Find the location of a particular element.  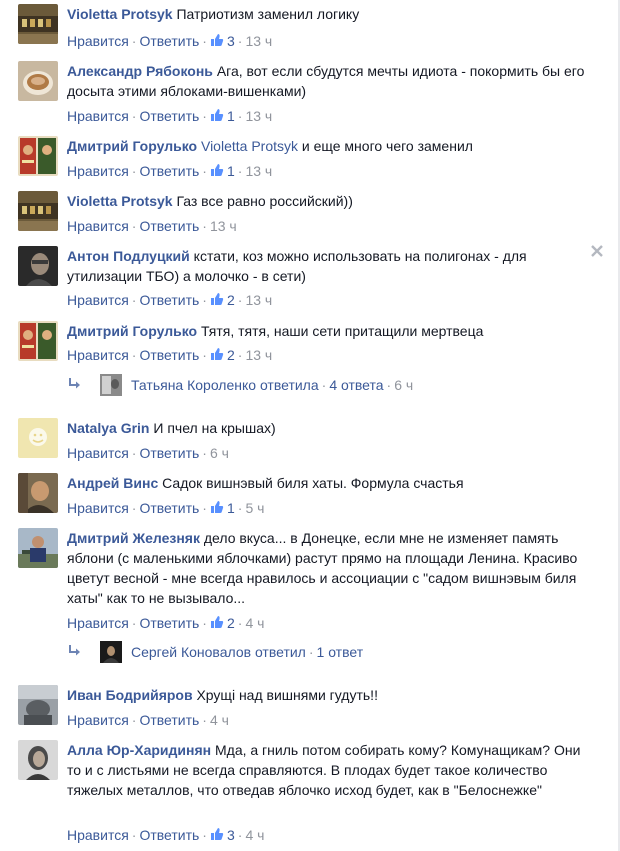

comment-actions: Нравится · Ответить · 6 ч is located at coordinates (148, 453).